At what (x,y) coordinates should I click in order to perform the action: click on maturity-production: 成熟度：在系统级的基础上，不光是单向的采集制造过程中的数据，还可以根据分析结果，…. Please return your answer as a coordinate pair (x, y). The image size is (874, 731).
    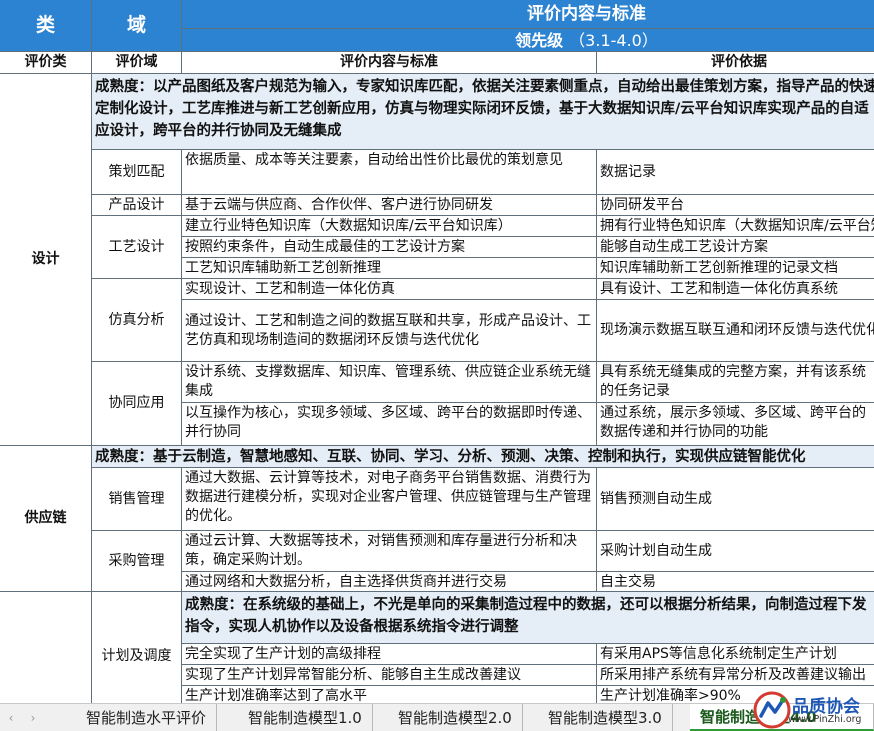
    Looking at the image, I should click on (528, 618).